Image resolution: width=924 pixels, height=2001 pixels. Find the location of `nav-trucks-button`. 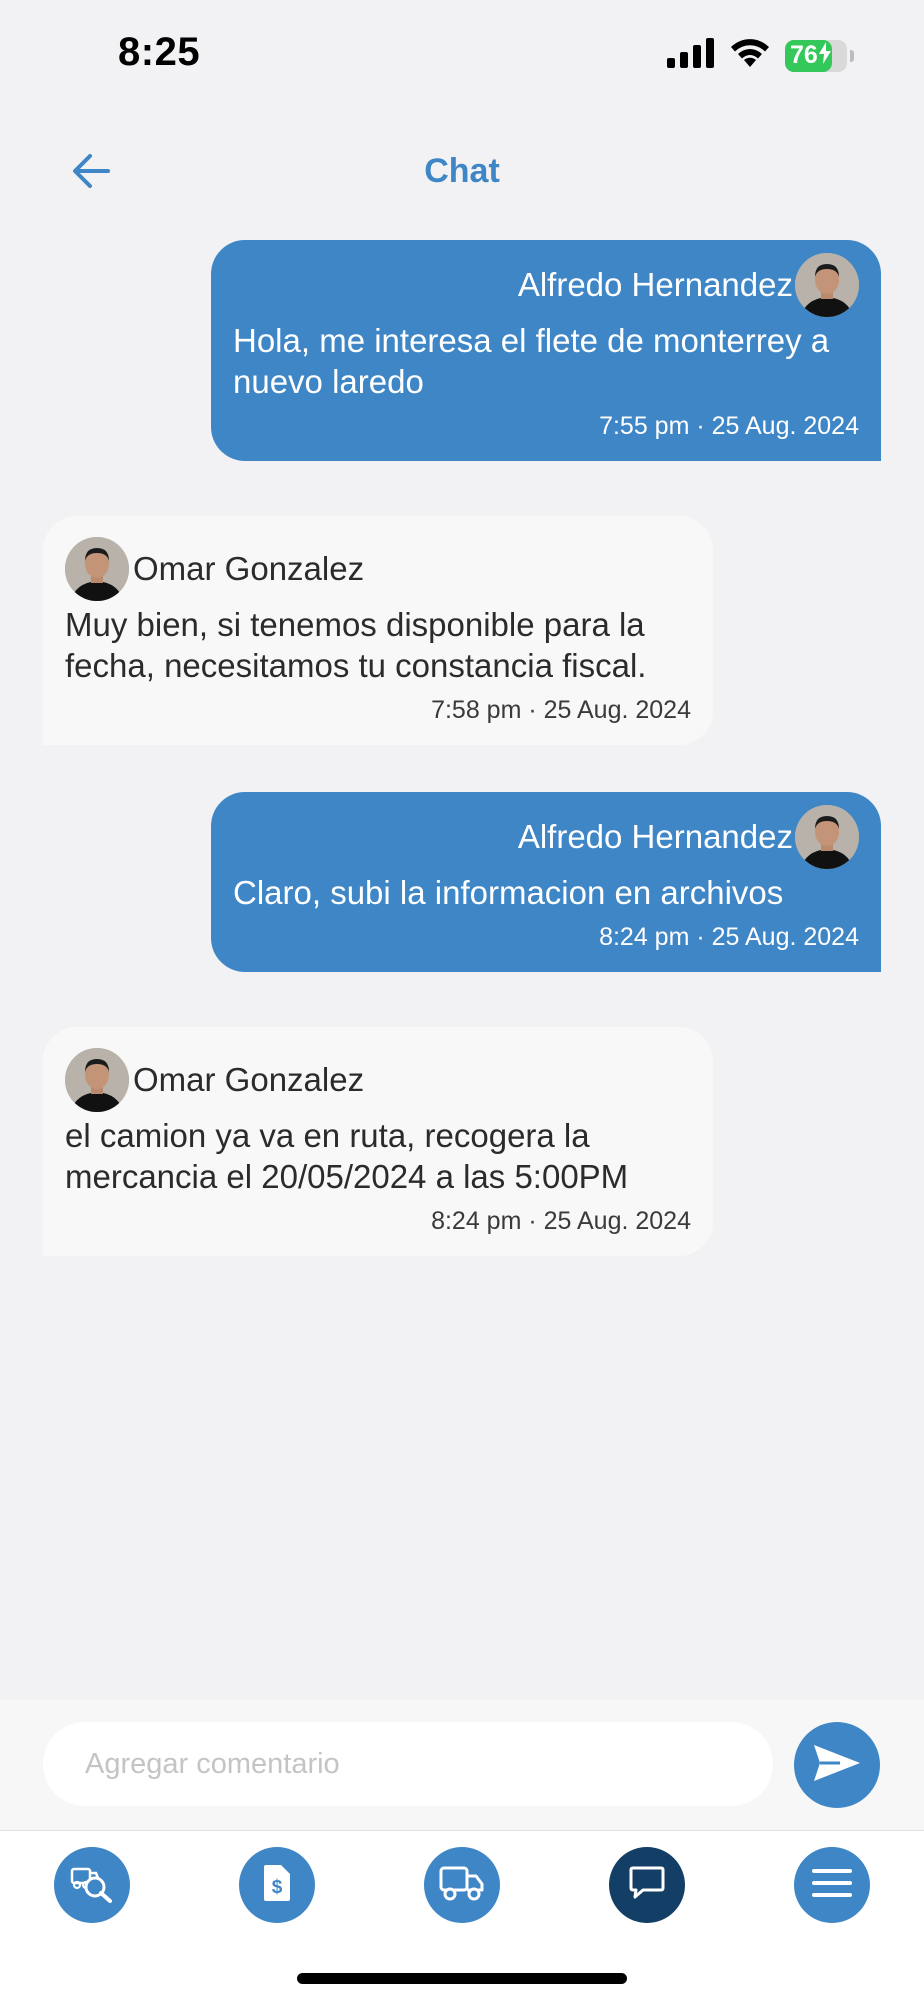

nav-trucks-button is located at coordinates (462, 1885).